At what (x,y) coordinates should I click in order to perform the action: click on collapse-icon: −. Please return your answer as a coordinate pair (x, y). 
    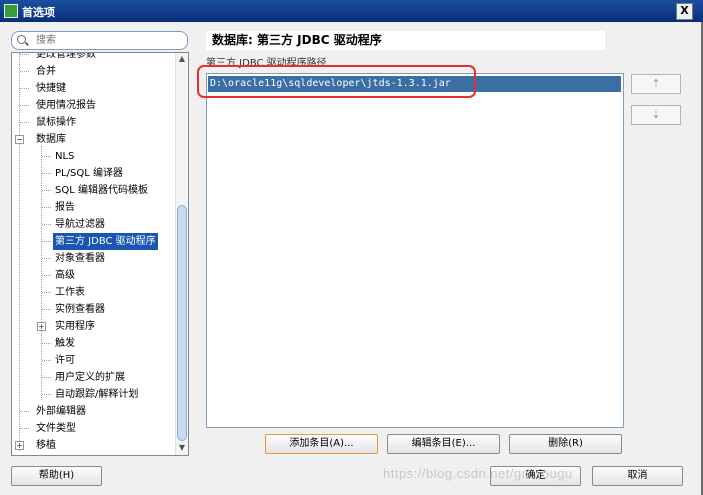
    Looking at the image, I should click on (19, 139).